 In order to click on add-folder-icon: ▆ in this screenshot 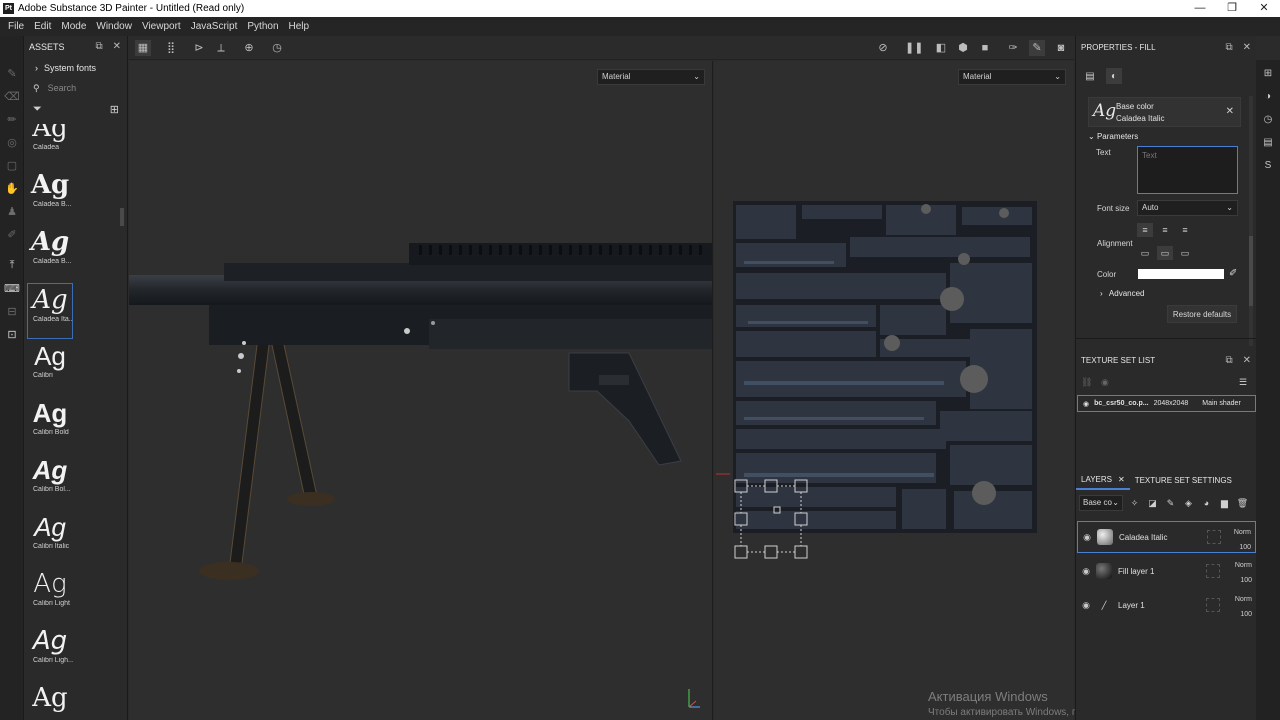, I will do `click(1224, 503)`.